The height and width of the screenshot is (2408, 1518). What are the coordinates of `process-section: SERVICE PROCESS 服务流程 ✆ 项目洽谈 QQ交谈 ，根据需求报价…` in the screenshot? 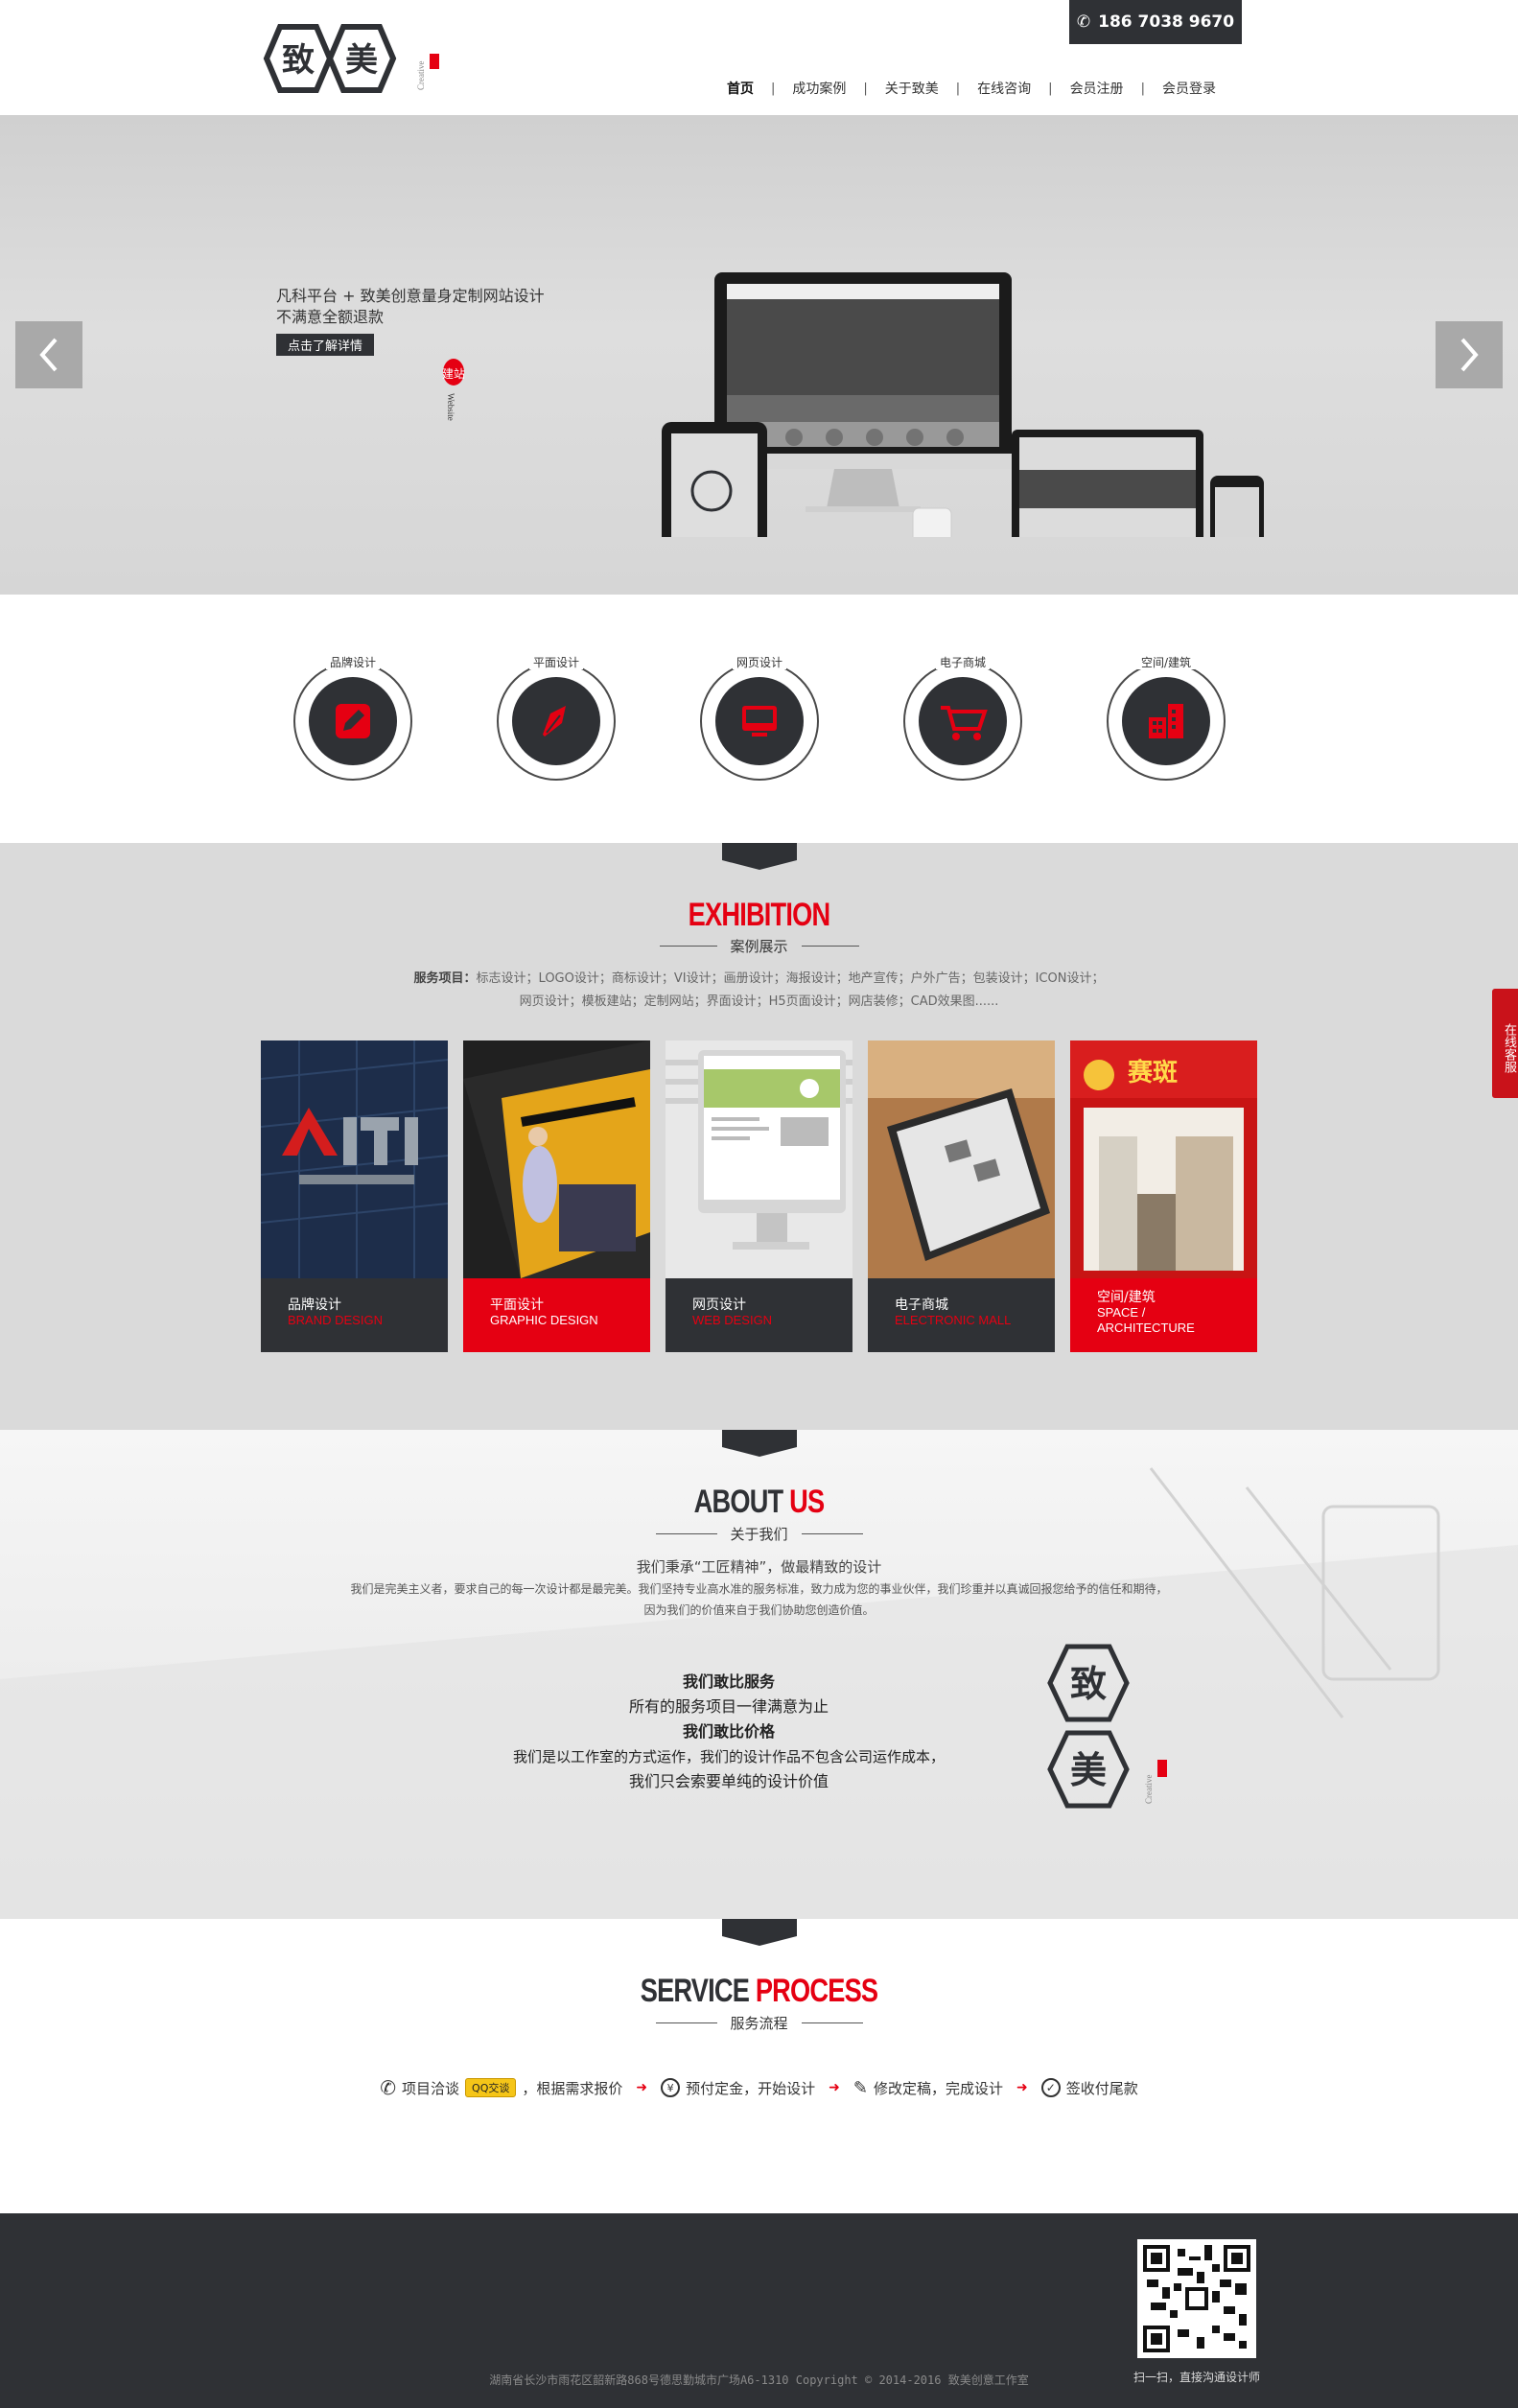 It's located at (759, 2066).